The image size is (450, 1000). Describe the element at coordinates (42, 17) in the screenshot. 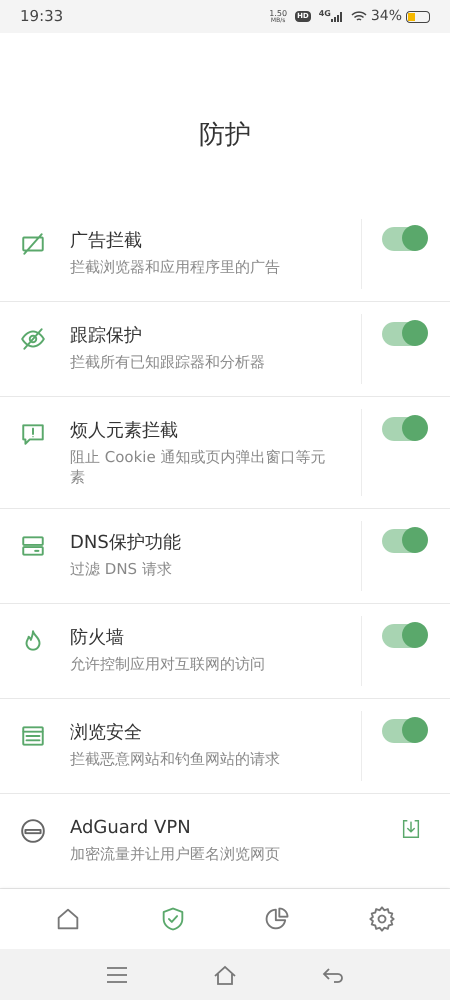

I see `status-time: 19:33` at that location.